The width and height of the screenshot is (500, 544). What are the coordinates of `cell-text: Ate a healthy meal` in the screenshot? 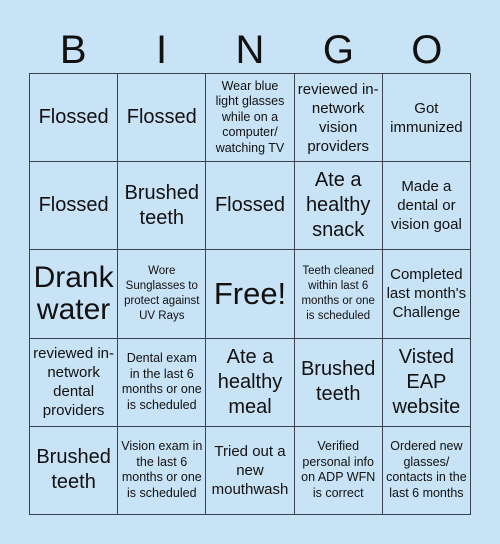 It's located at (250, 381).